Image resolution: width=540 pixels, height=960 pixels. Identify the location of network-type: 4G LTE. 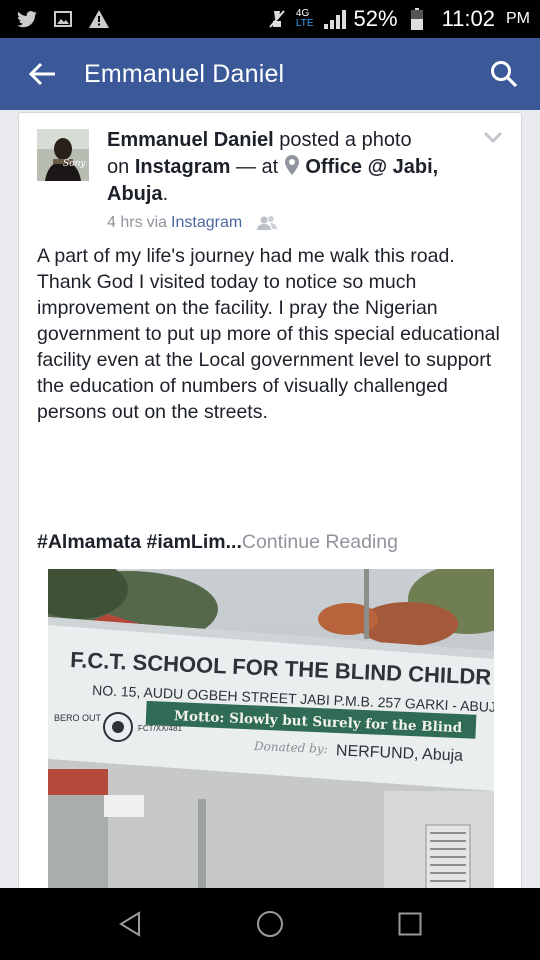
(305, 19).